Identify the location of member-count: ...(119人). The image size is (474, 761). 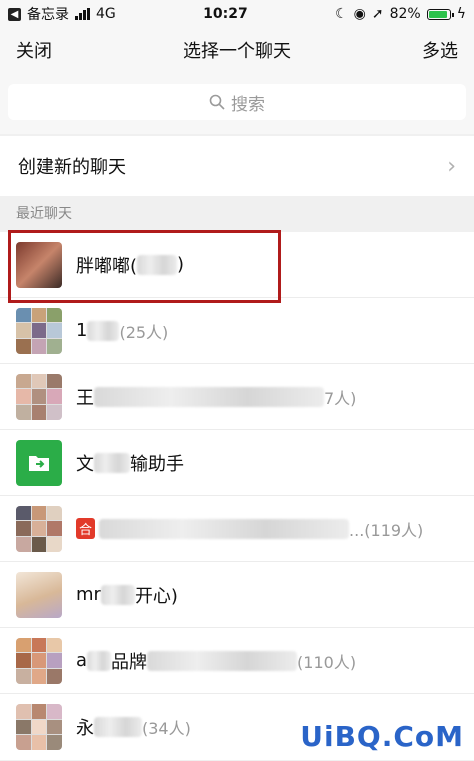
(386, 530).